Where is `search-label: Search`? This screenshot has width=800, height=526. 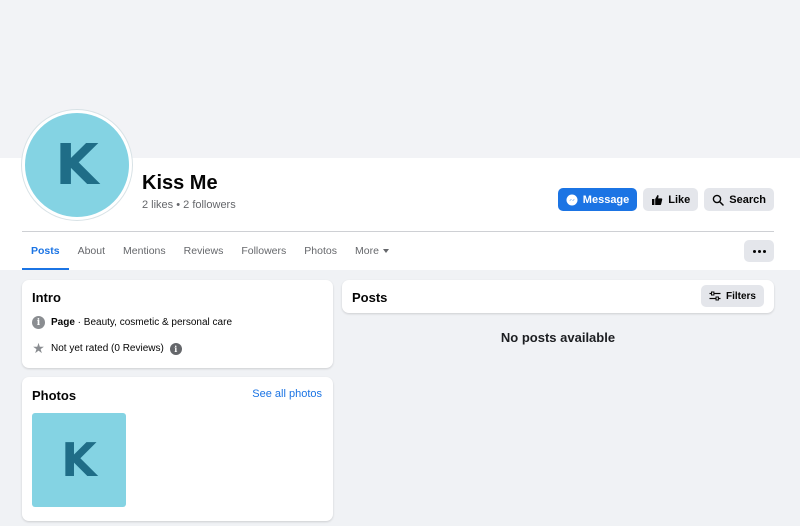
search-label: Search is located at coordinates (747, 199).